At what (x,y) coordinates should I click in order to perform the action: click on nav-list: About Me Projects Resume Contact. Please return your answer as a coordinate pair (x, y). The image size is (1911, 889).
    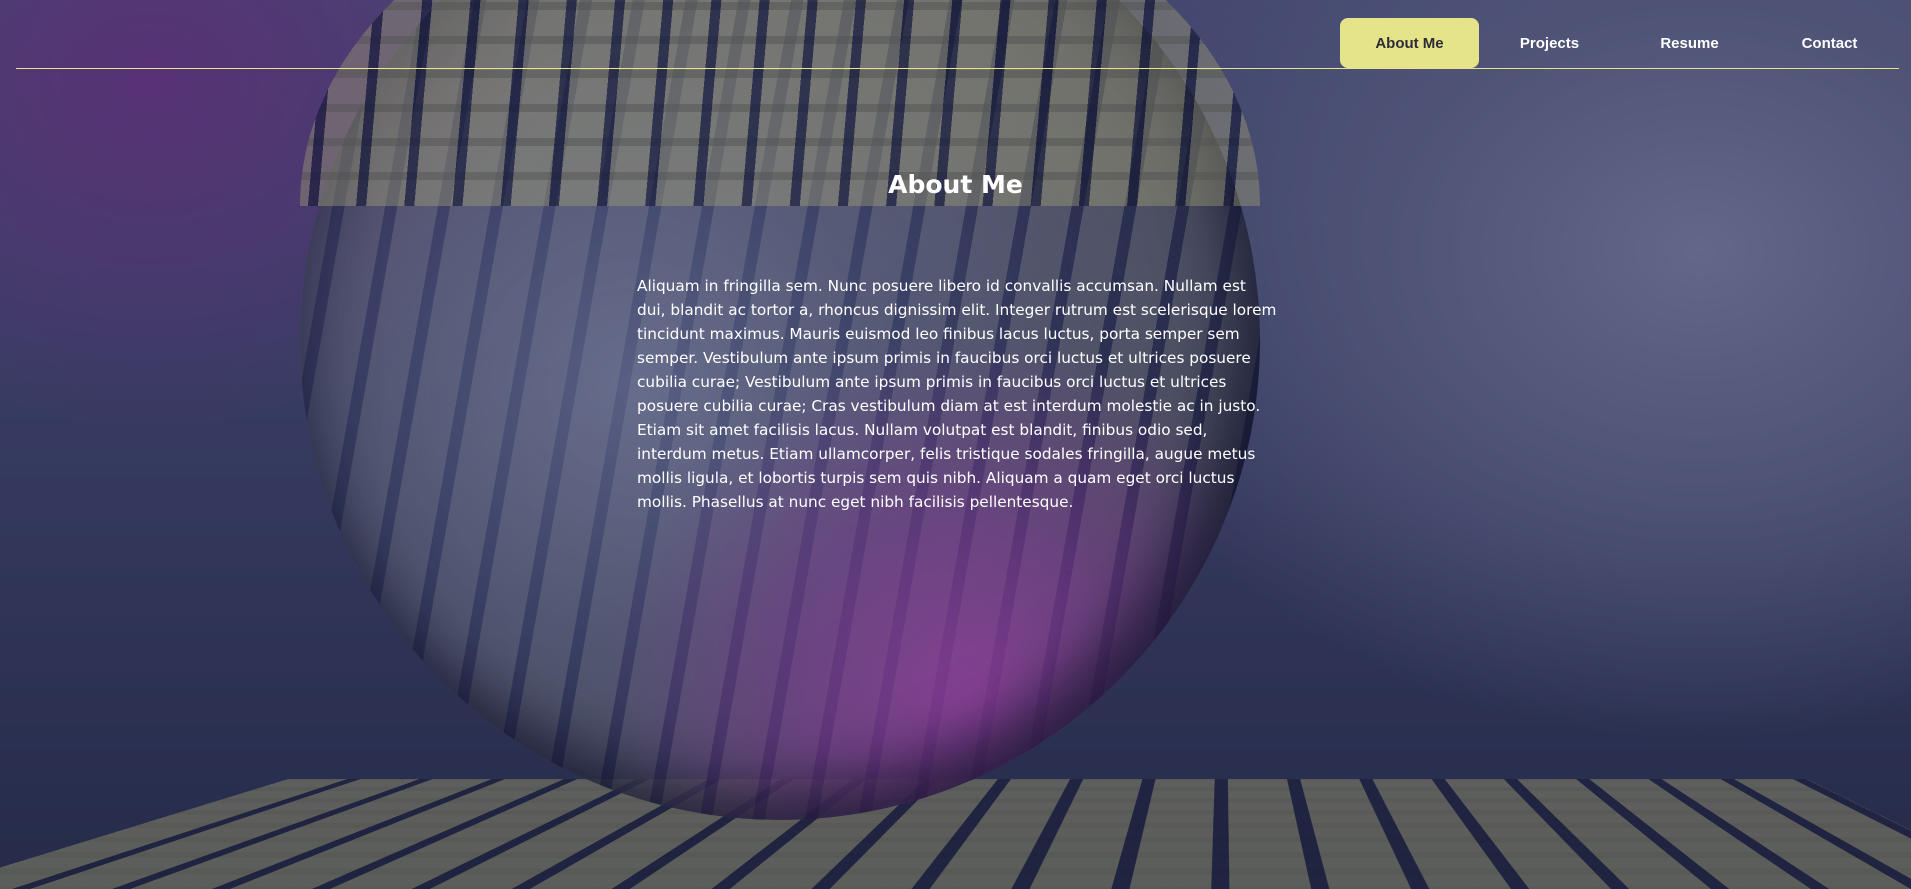
    Looking at the image, I should click on (1619, 43).